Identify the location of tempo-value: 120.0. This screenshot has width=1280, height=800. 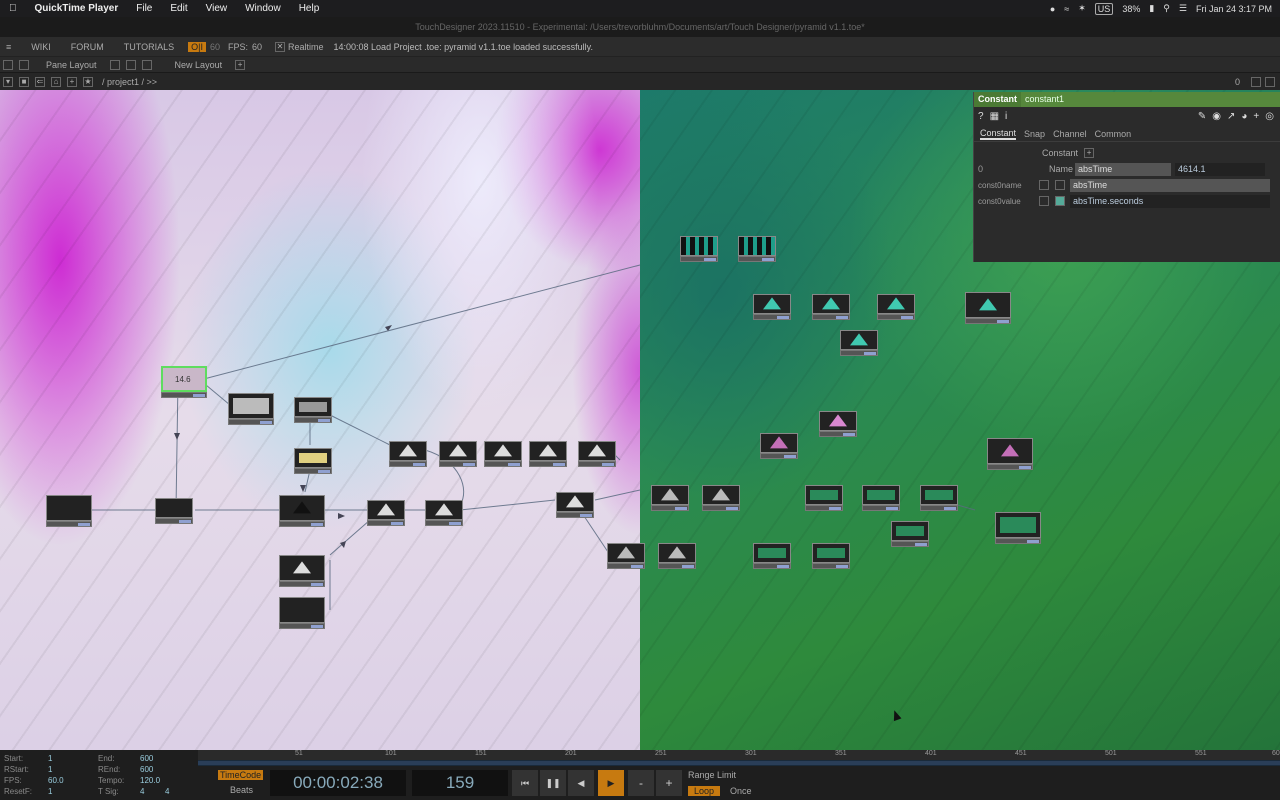
(150, 780).